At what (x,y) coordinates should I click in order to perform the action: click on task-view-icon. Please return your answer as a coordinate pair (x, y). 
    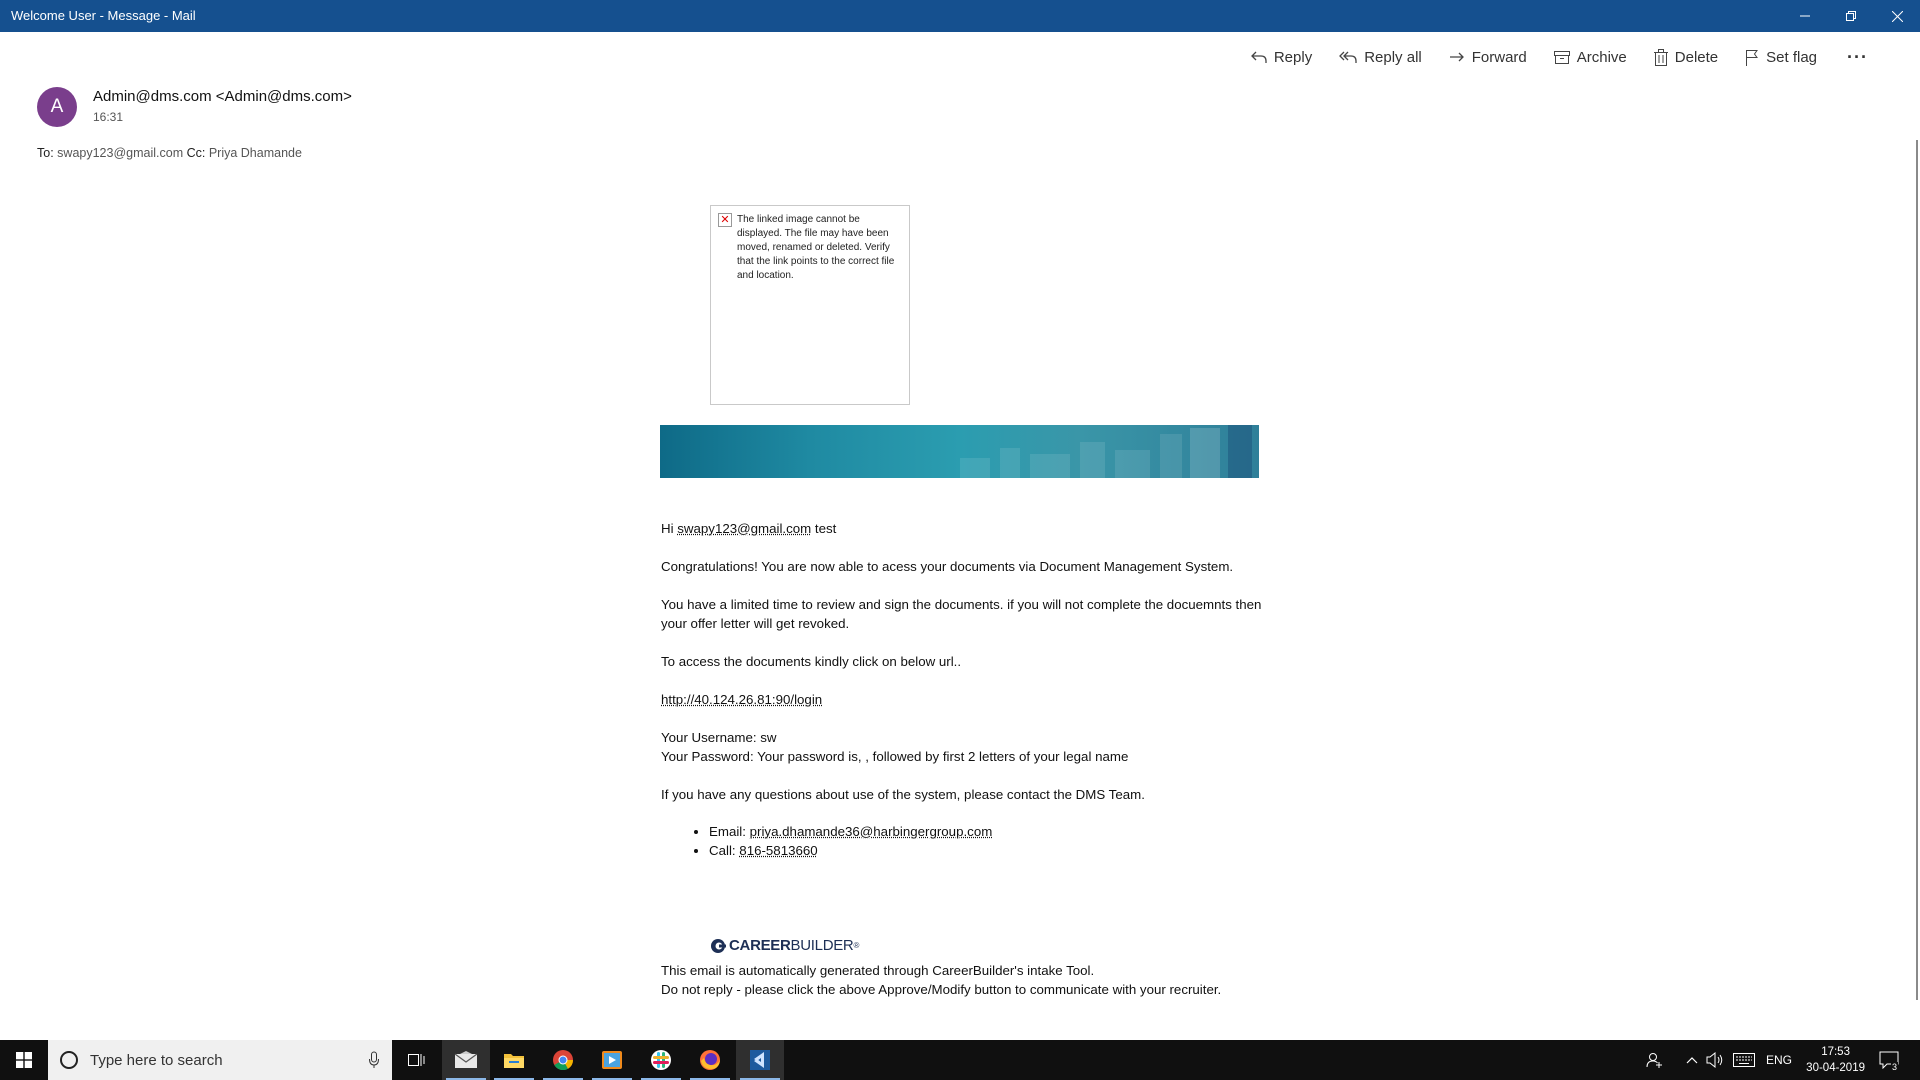
    Looking at the image, I should click on (416, 1060).